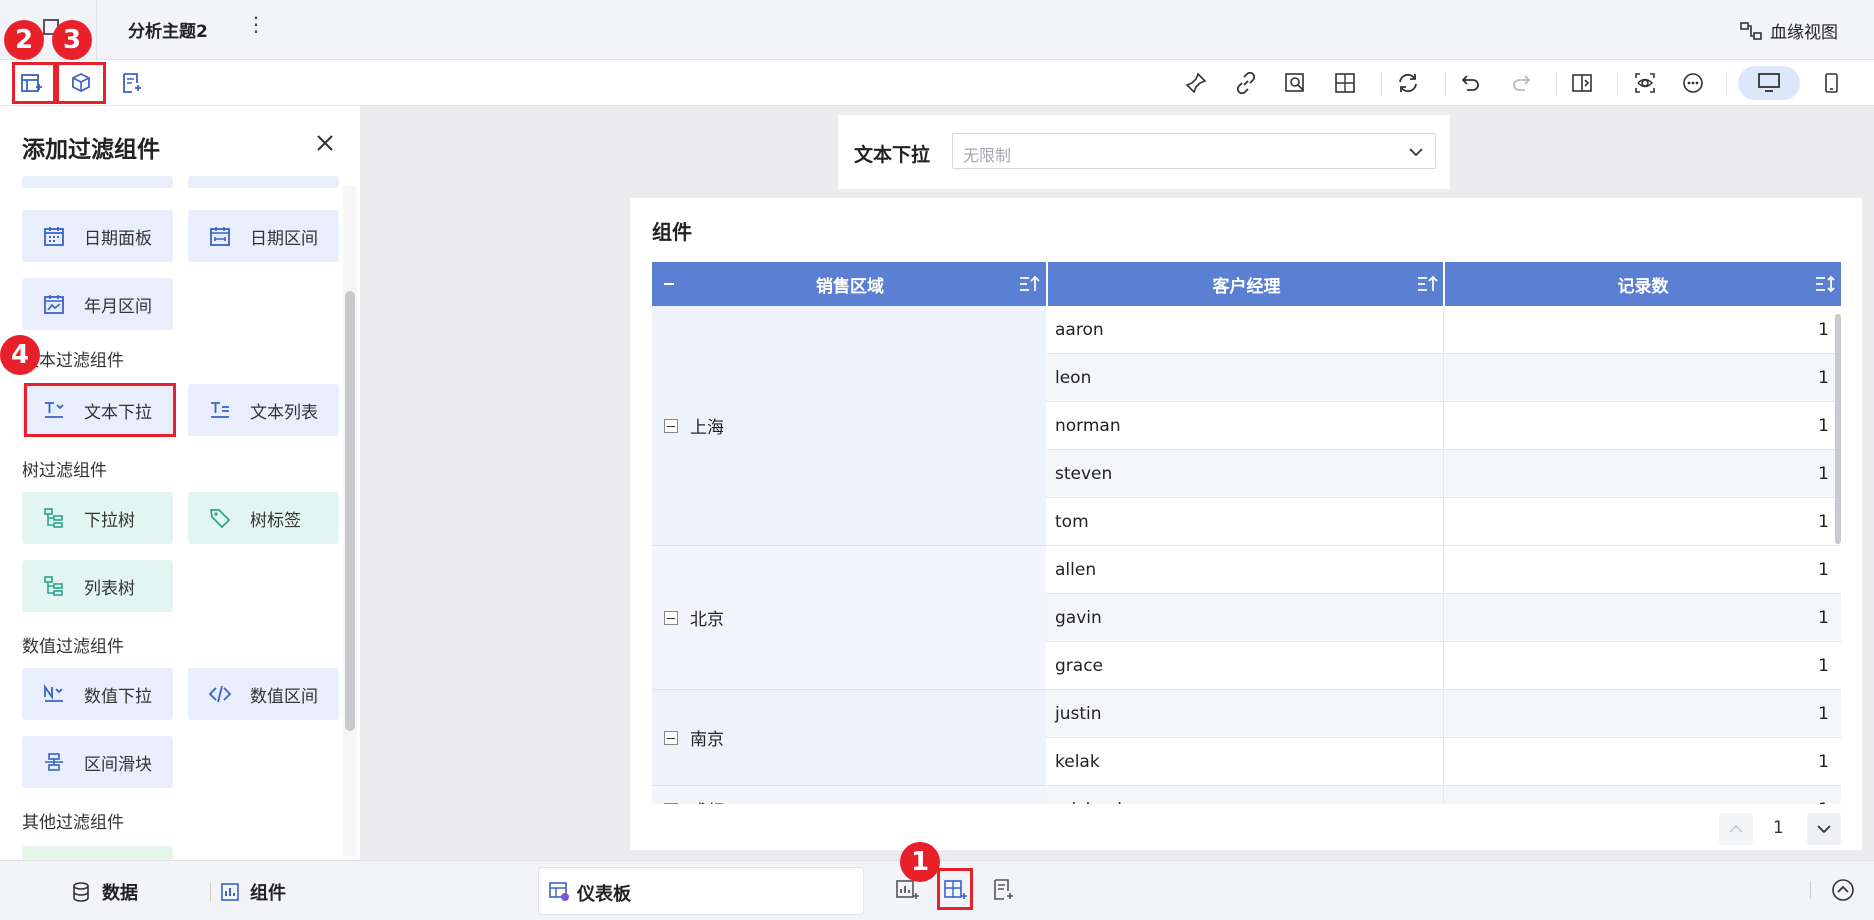 Image resolution: width=1874 pixels, height=920 pixels. What do you see at coordinates (1443, 795) in the screenshot?
I see `table-row: michael 1` at bounding box center [1443, 795].